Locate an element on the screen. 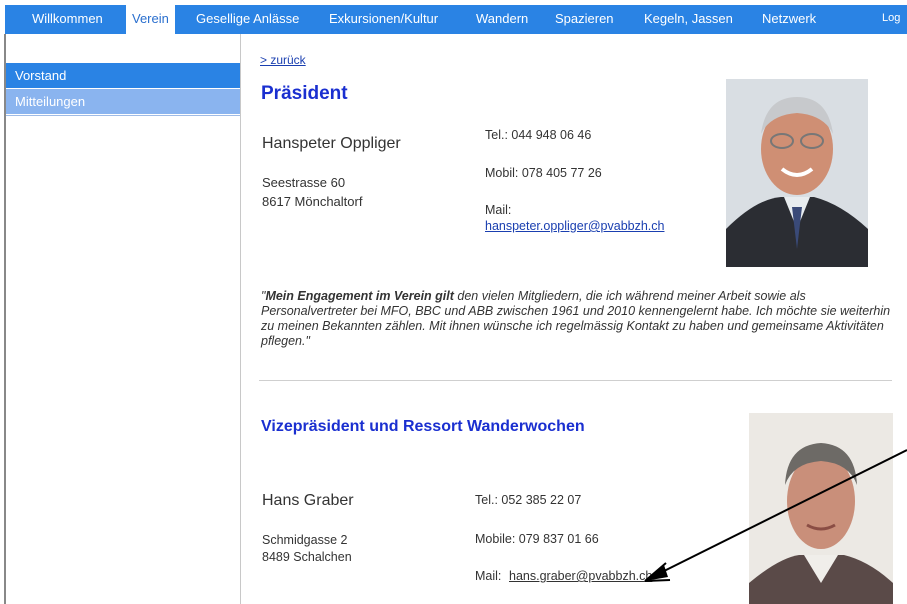  content-separator is located at coordinates (240, 319).